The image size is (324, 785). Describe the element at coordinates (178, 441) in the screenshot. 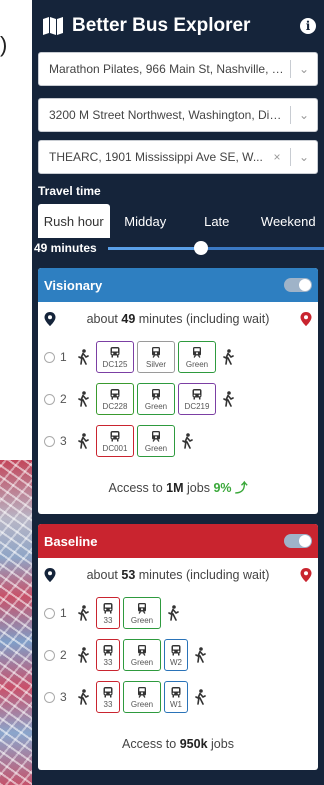

I see `route-option: 3 DC001 Green` at that location.